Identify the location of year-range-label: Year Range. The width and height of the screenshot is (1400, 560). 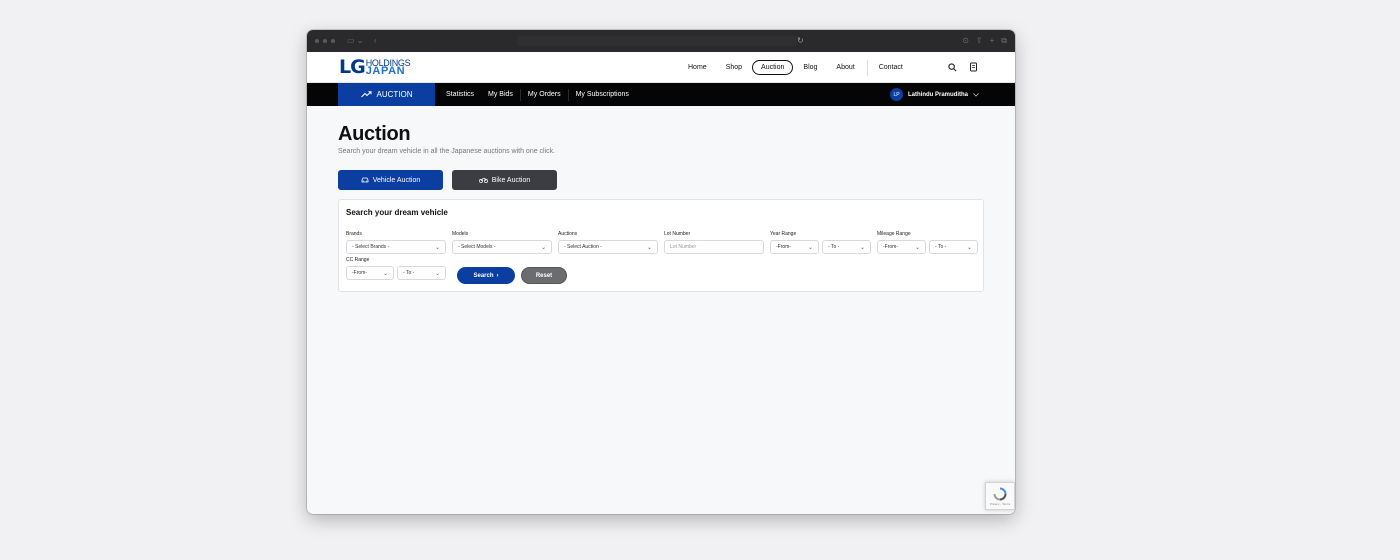
(783, 234).